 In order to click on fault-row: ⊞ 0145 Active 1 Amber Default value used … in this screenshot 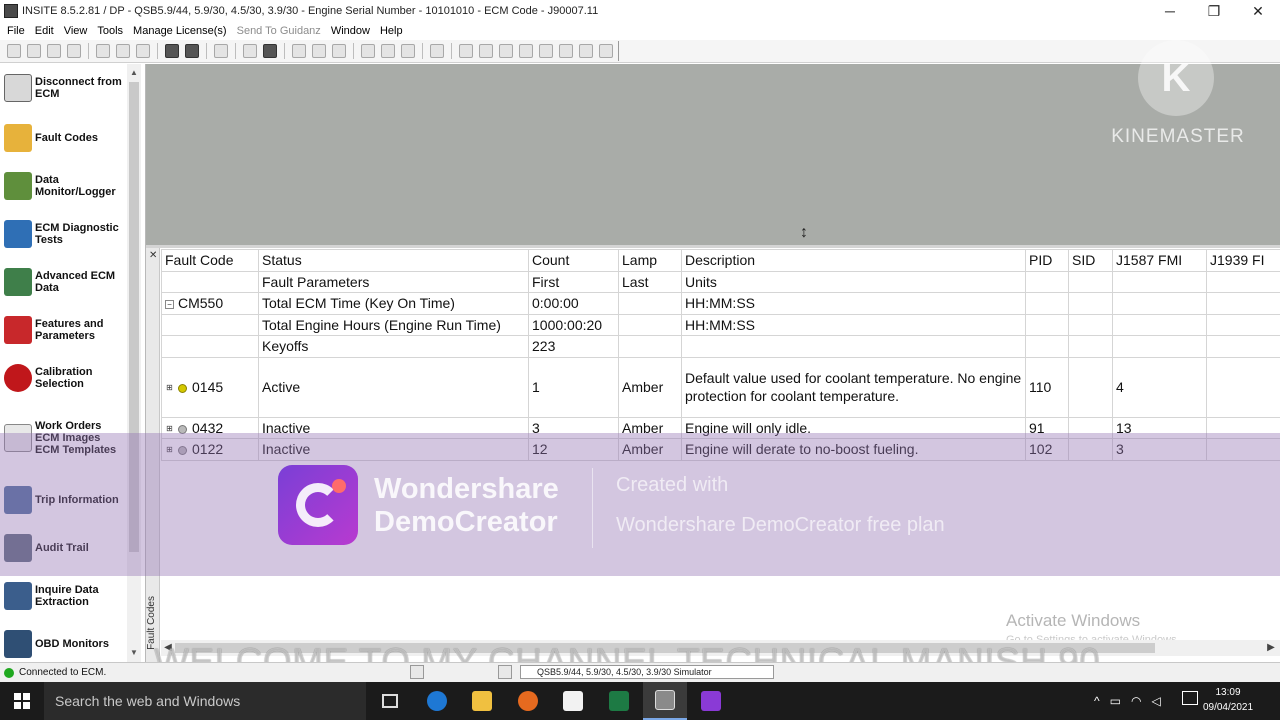, I will do `click(720, 387)`.